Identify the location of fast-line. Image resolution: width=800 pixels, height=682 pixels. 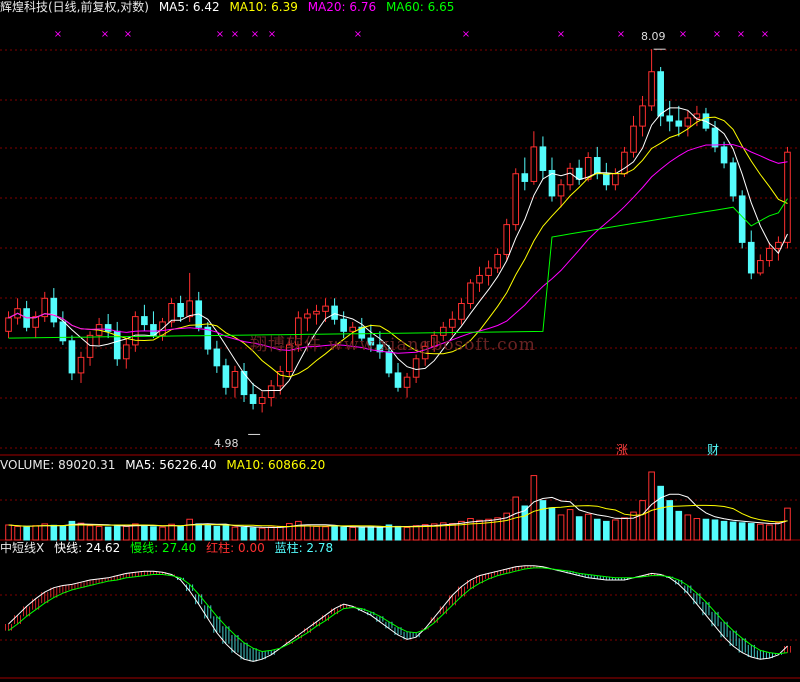
(398, 613).